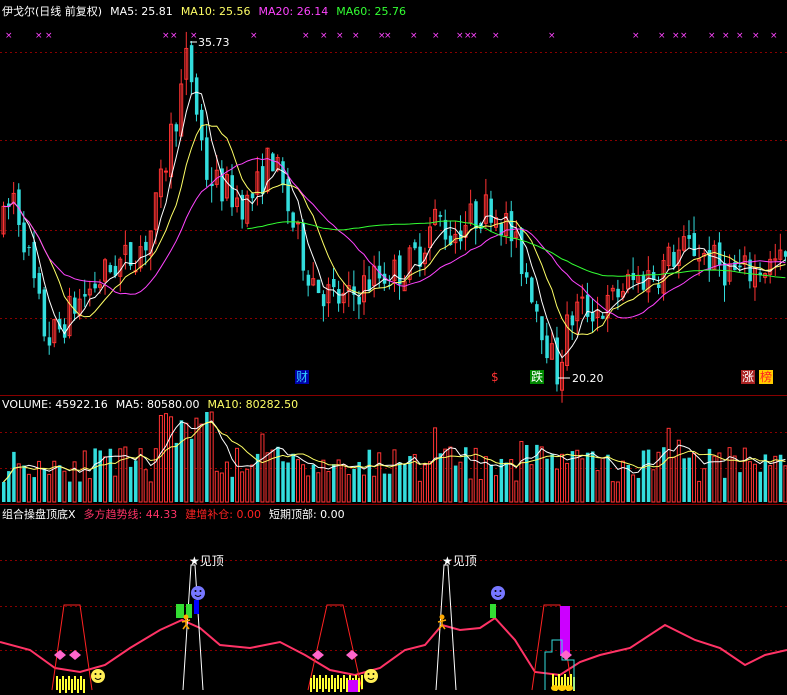  What do you see at coordinates (55, 404) in the screenshot?
I see `header-item: VOLUME: 45922.16` at bounding box center [55, 404].